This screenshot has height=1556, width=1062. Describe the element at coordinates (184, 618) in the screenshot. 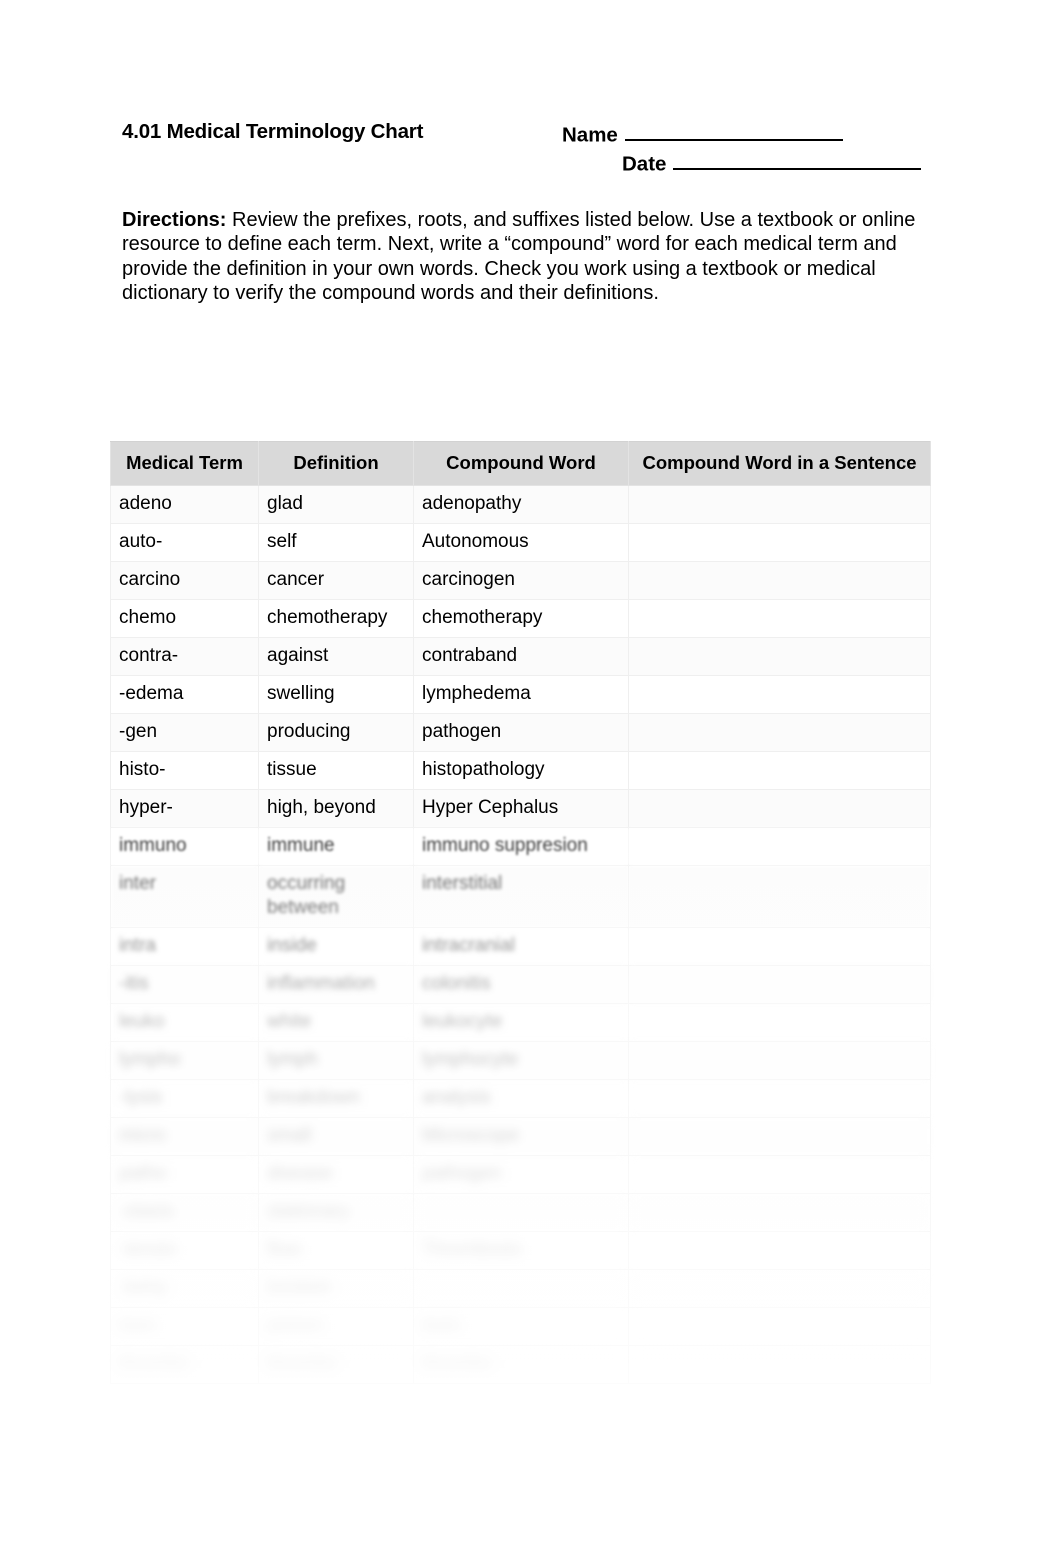

I see `cell-medical-term: chemo` at that location.